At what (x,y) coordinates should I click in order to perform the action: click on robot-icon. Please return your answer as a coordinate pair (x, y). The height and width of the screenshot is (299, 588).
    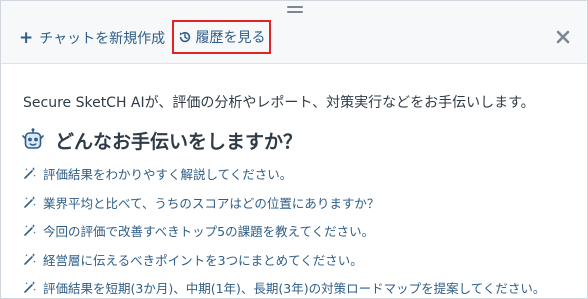
    Looking at the image, I should click on (33, 138).